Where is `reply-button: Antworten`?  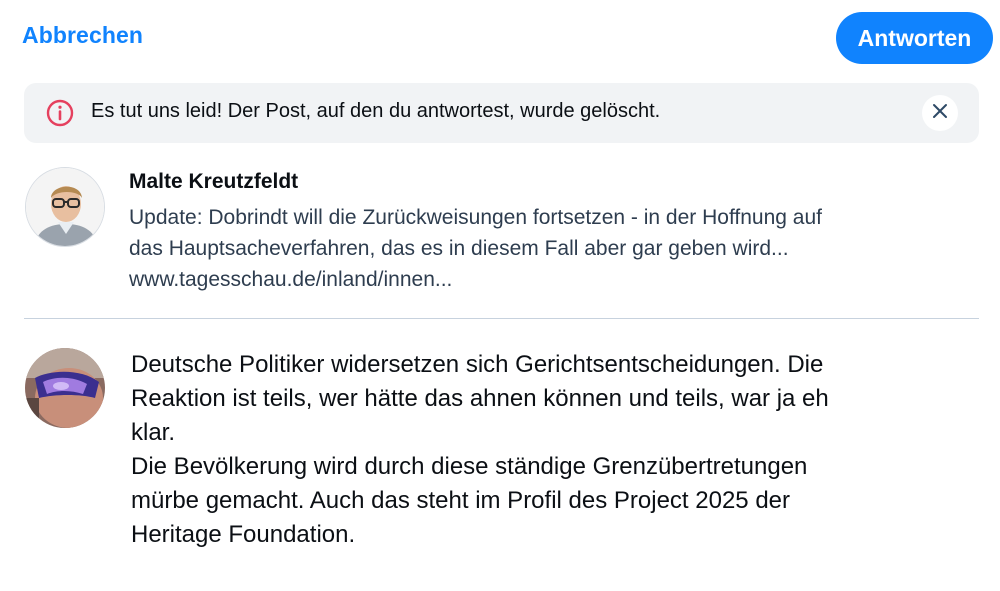
reply-button: Antworten is located at coordinates (914, 38).